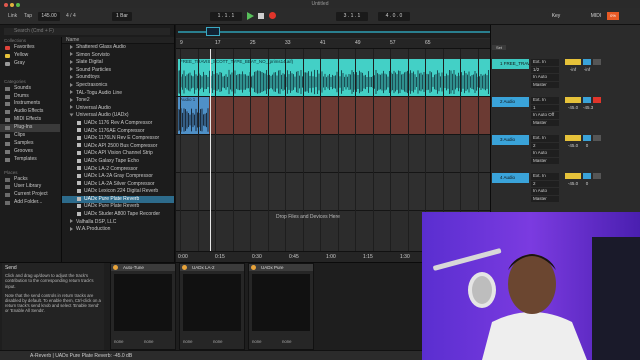 This screenshot has height=360, width=640. What do you see at coordinates (587, 184) in the screenshot?
I see `pan-field: 0` at bounding box center [587, 184].